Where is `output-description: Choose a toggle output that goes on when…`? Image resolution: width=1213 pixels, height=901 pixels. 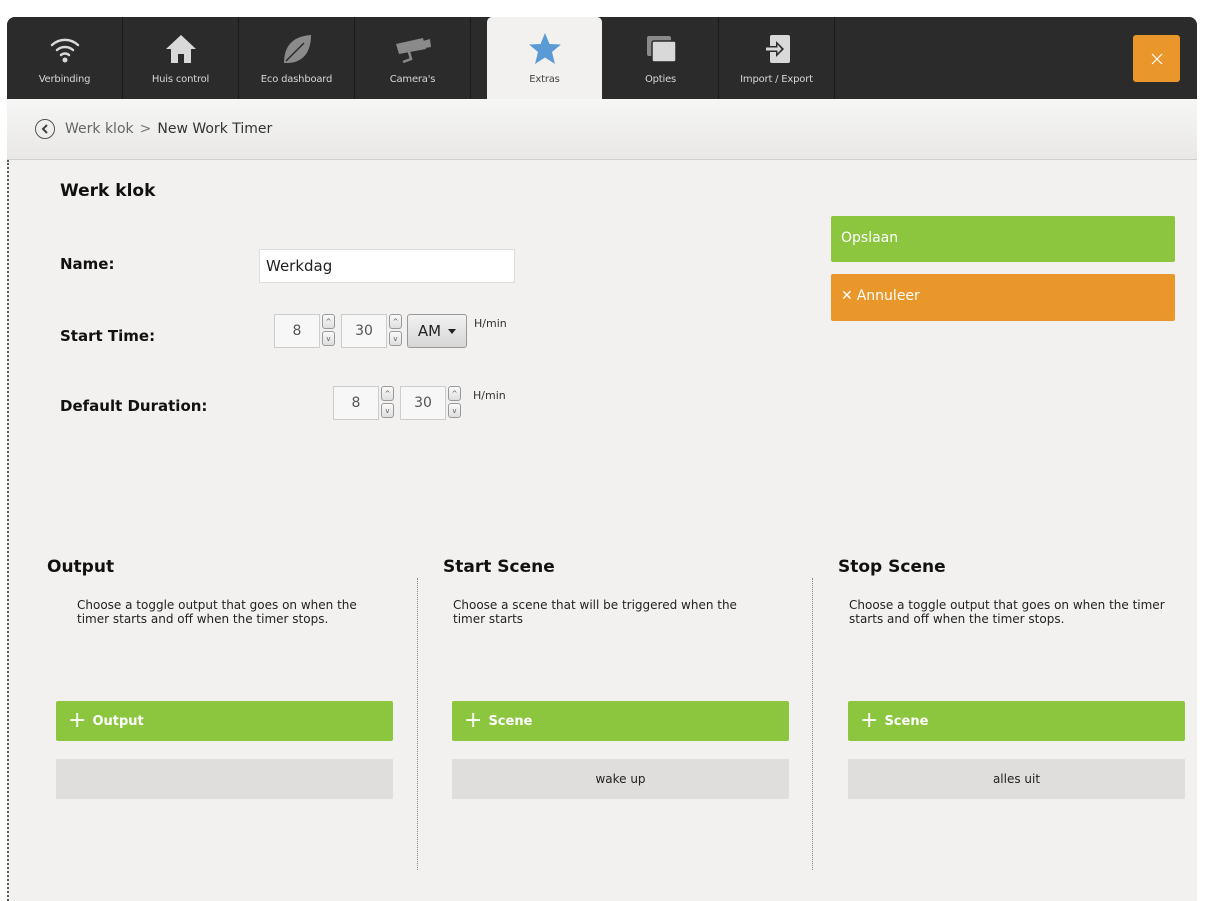 output-description: Choose a toggle output that goes on when… is located at coordinates (217, 612).